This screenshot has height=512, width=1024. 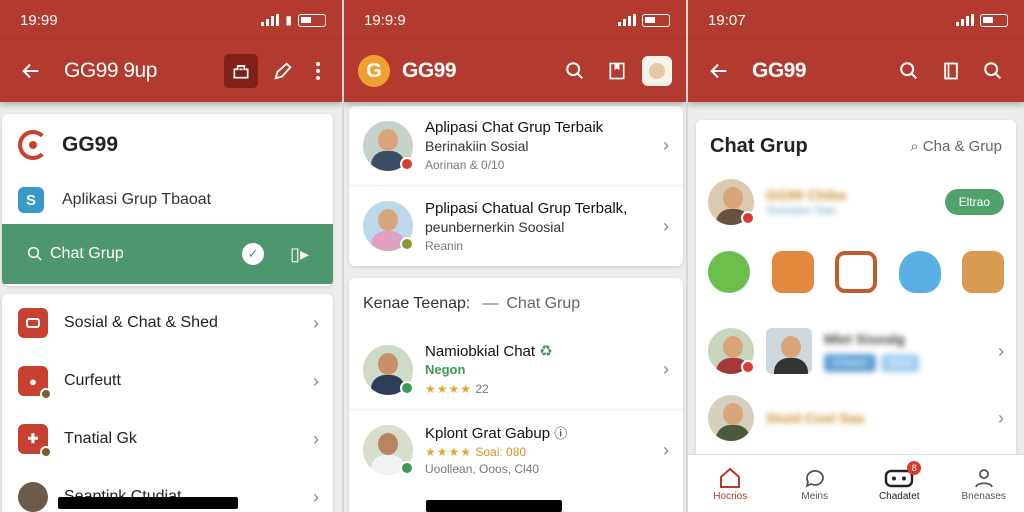 What do you see at coordinates (465, 165) in the screenshot?
I see `chat-meta: Aorinan & 0/10` at bounding box center [465, 165].